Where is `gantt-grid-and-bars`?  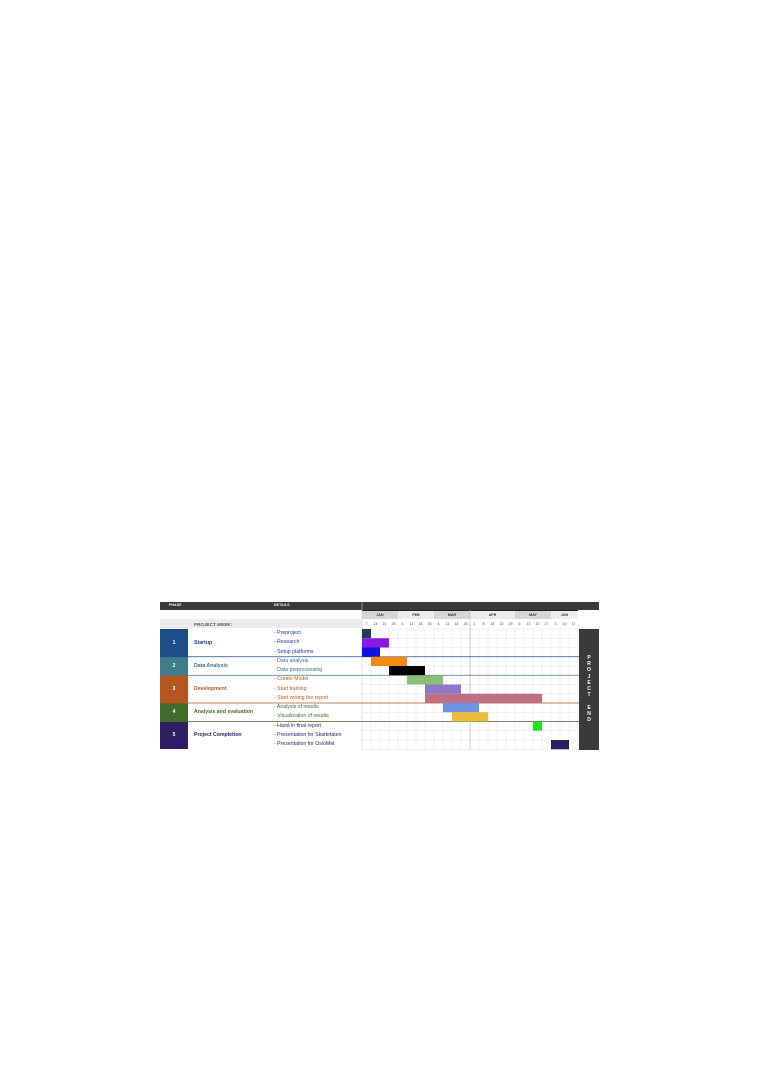
gantt-grid-and-bars is located at coordinates (369, 676).